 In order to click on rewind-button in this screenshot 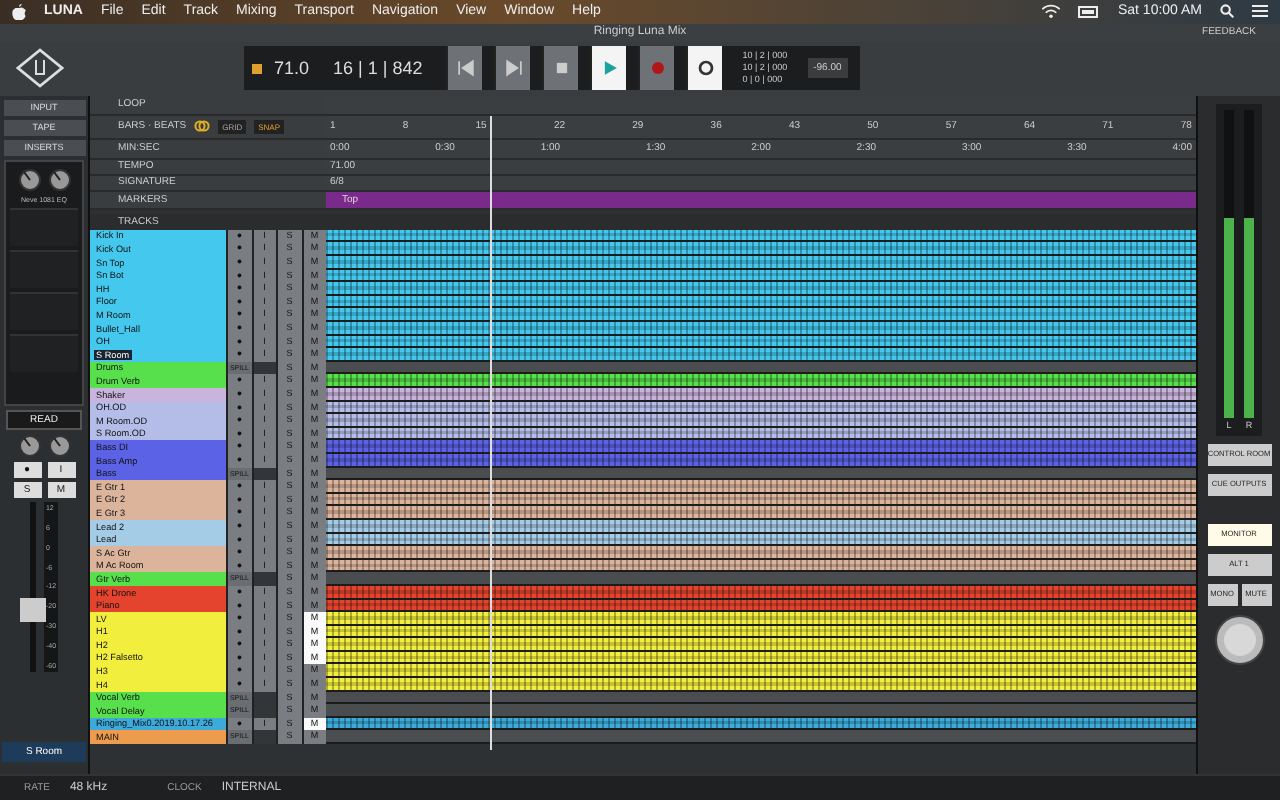, I will do `click(464, 68)`.